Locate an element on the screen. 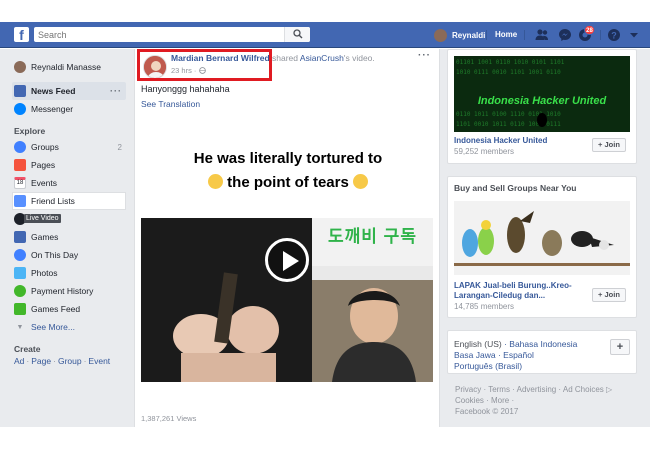  add-language-button: + is located at coordinates (620, 347).